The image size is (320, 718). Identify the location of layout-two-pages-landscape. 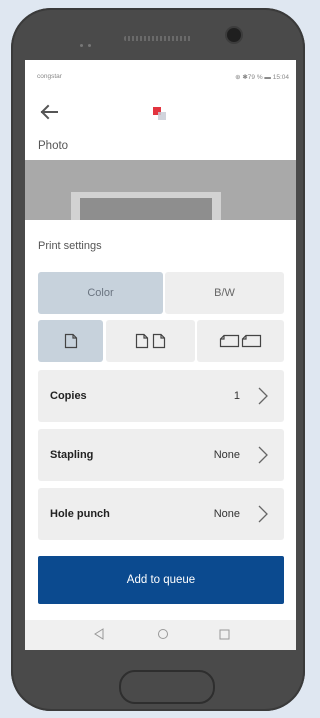
(240, 341).